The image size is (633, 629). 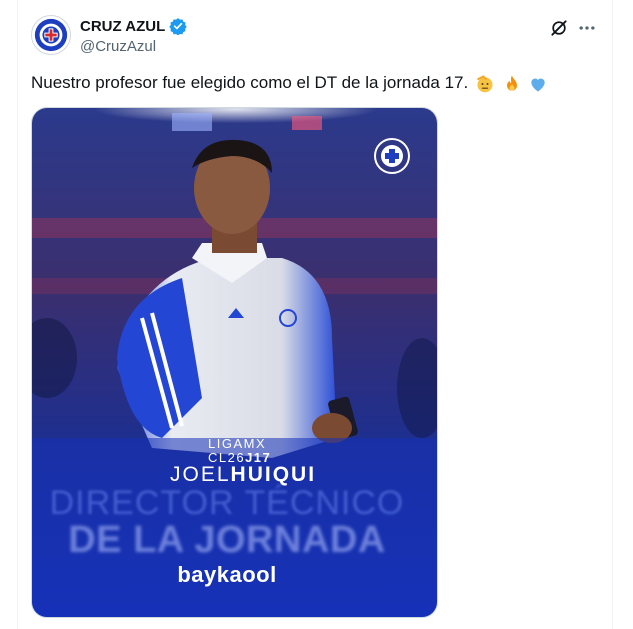 I want to click on coach-last-name: HUIQUI, so click(x=273, y=474).